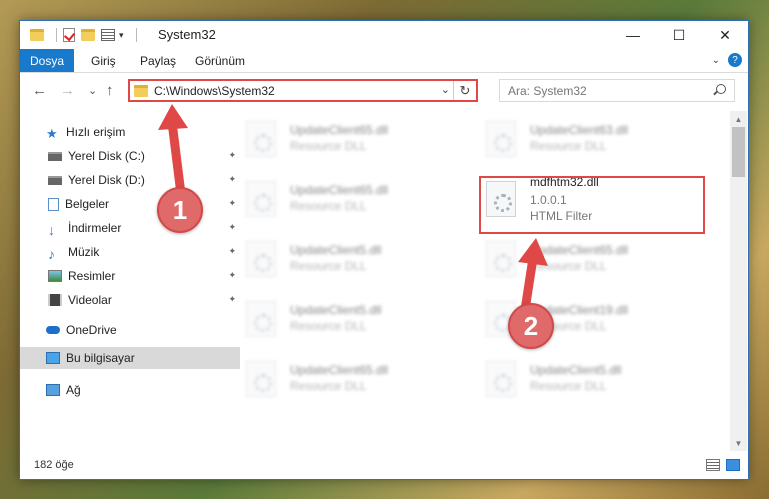 The image size is (769, 499). Describe the element at coordinates (180, 210) in the screenshot. I see `step-1-badge: 1` at that location.